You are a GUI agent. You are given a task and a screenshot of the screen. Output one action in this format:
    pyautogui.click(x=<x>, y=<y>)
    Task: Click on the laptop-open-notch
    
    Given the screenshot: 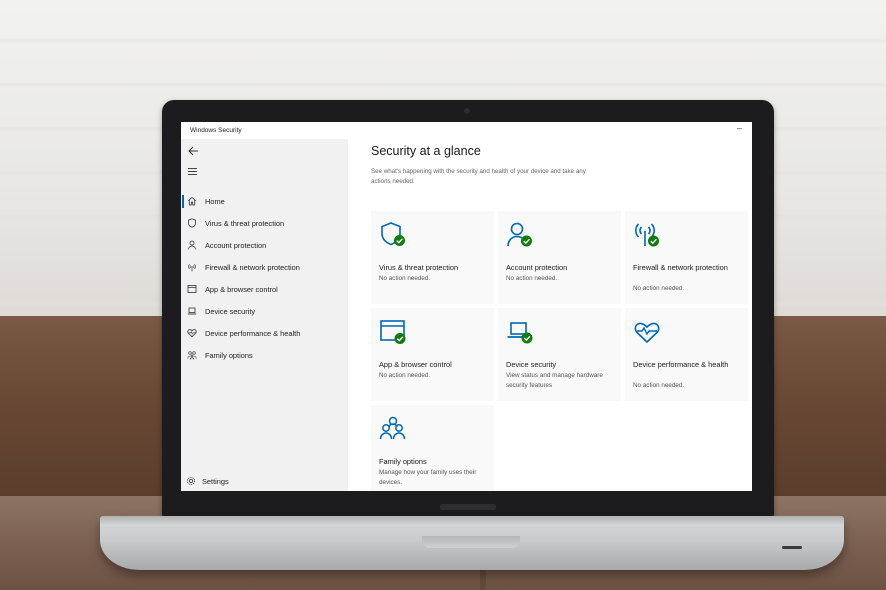 What is the action you would take?
    pyautogui.click(x=471, y=542)
    